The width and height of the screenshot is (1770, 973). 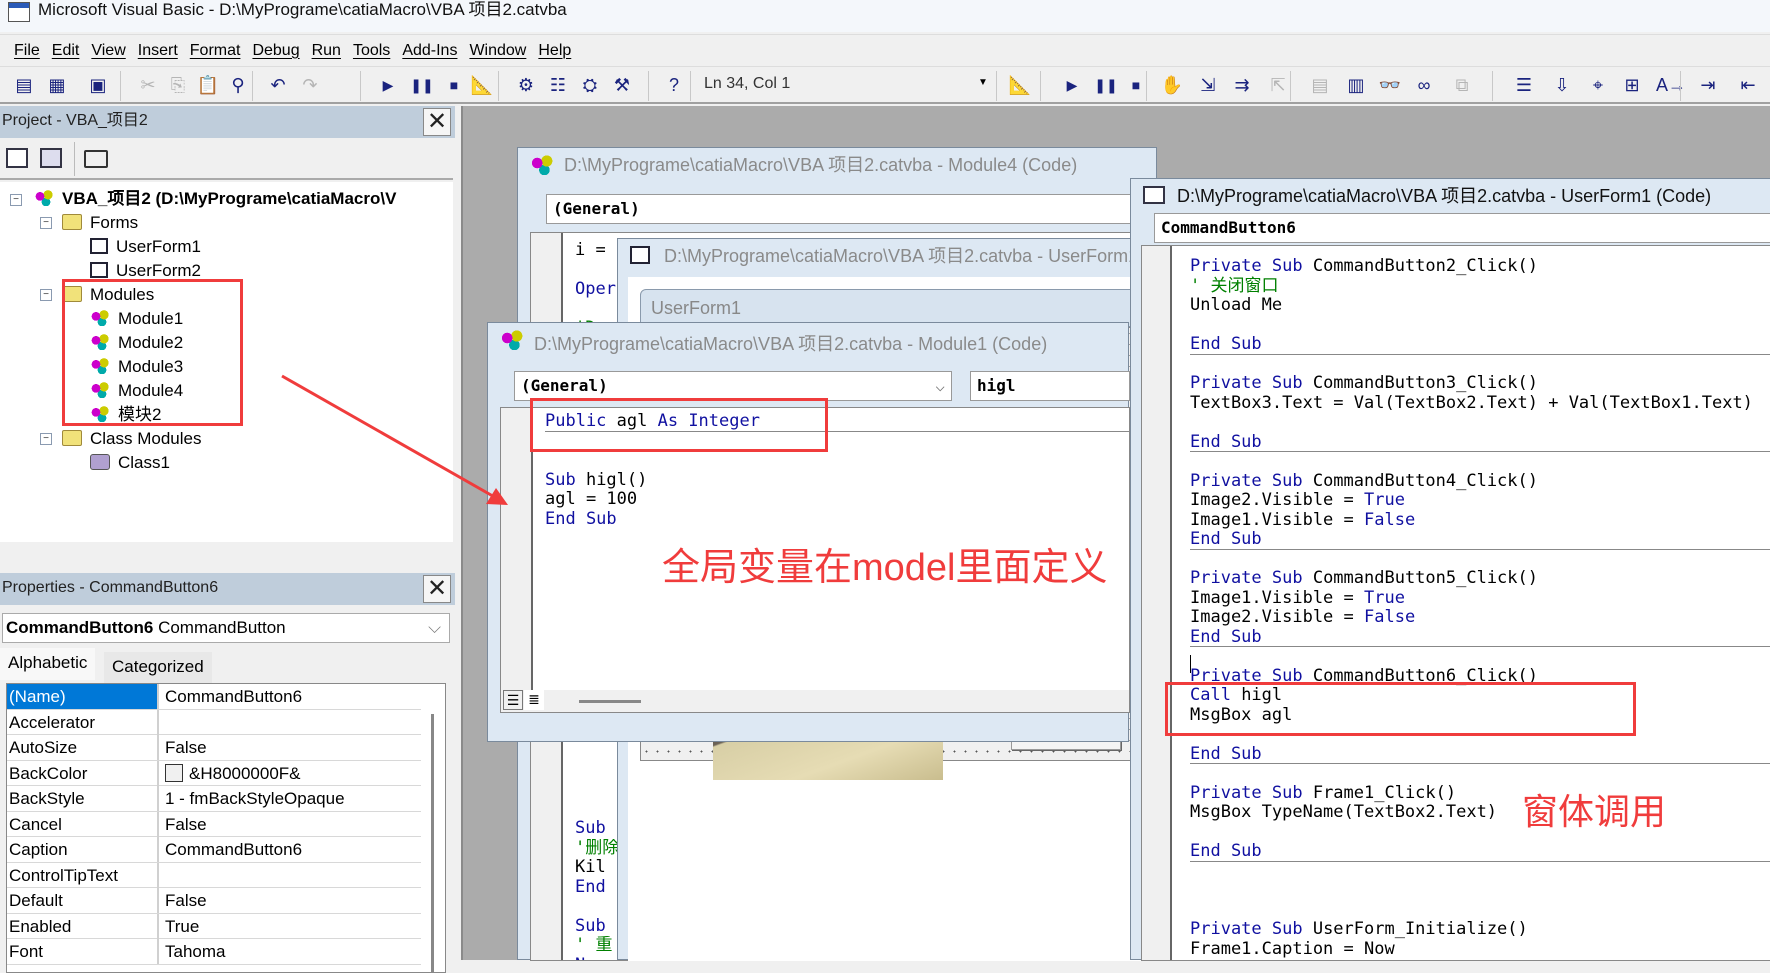 I want to click on quick-watch-icon: ∞, so click(x=1424, y=85).